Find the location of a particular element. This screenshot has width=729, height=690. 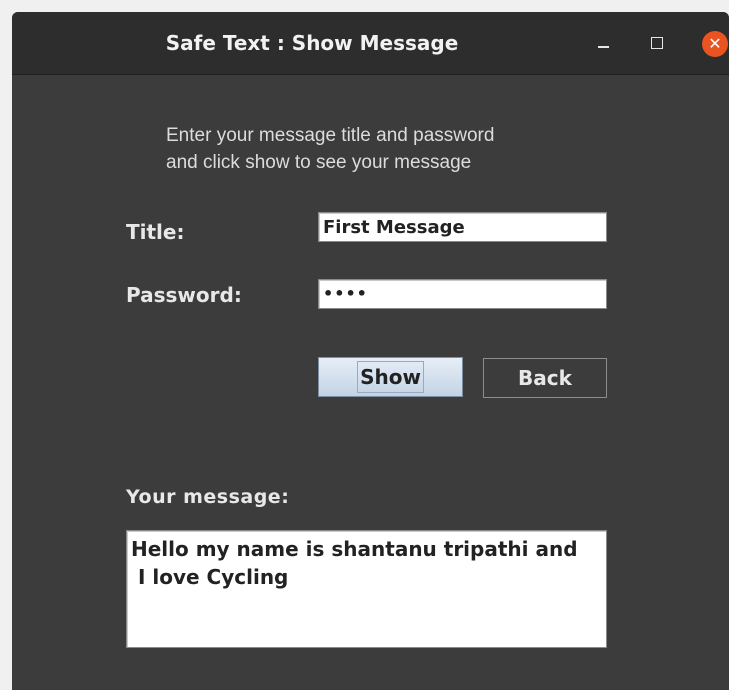

close-icon: ✕ is located at coordinates (715, 43).